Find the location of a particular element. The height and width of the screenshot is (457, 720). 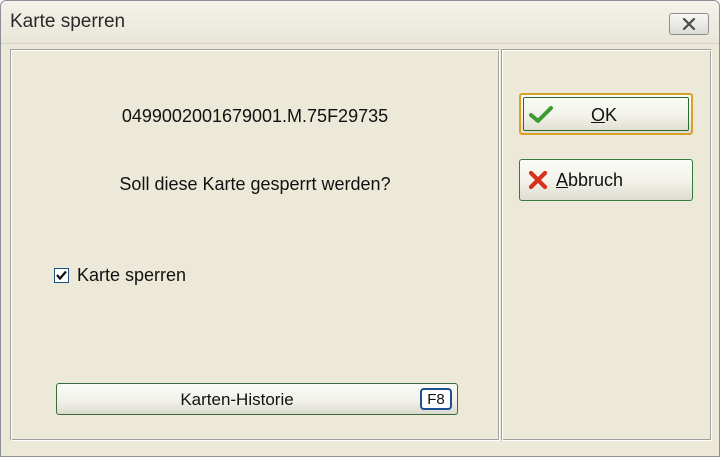

card-number: 0499002001679001.M.75F29735 is located at coordinates (255, 116).